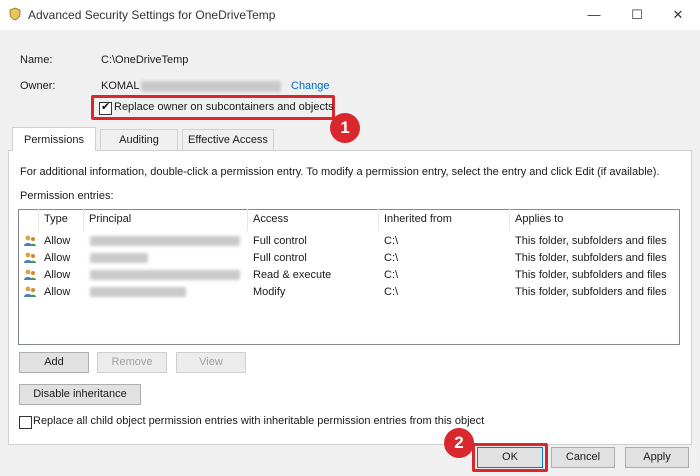 Image resolution: width=700 pixels, height=476 pixels. What do you see at coordinates (38, 86) in the screenshot?
I see `owner-label: Owner:` at bounding box center [38, 86].